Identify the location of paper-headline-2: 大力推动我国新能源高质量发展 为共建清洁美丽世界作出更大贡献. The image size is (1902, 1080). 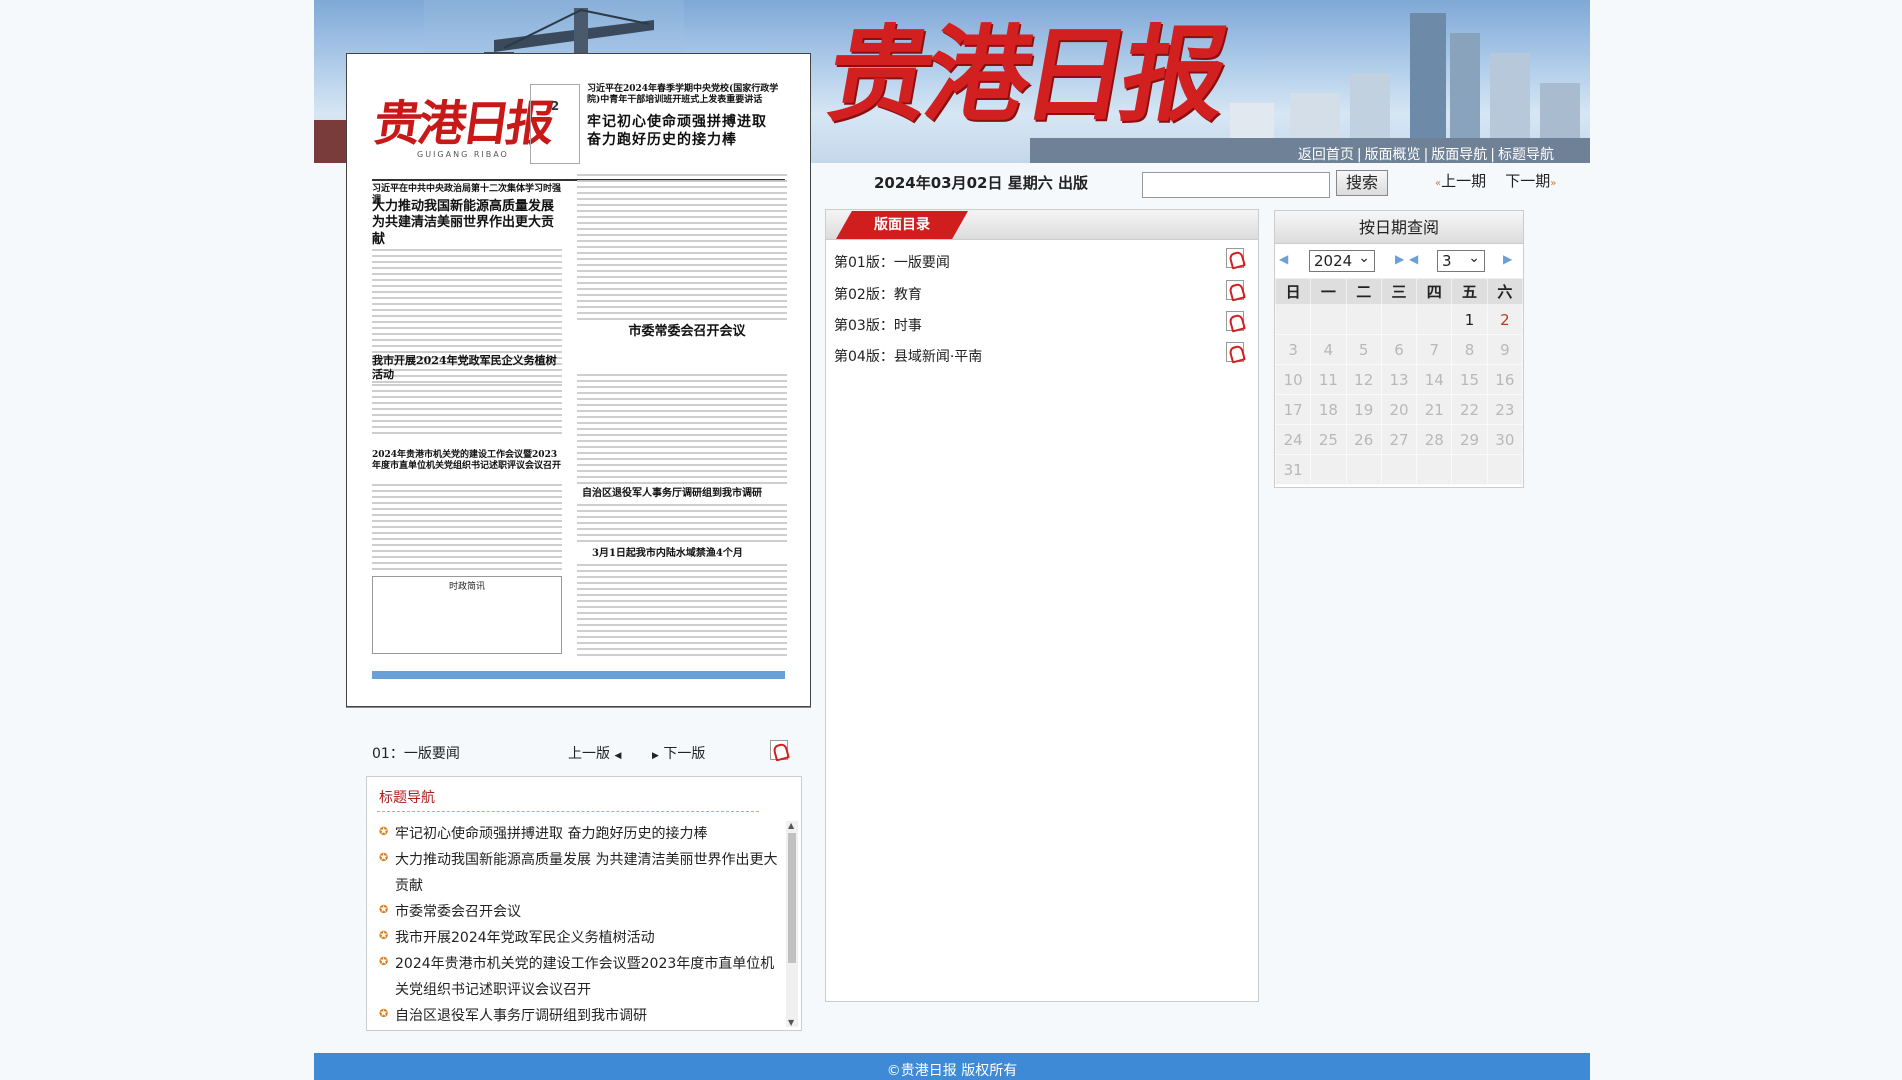
(467, 223).